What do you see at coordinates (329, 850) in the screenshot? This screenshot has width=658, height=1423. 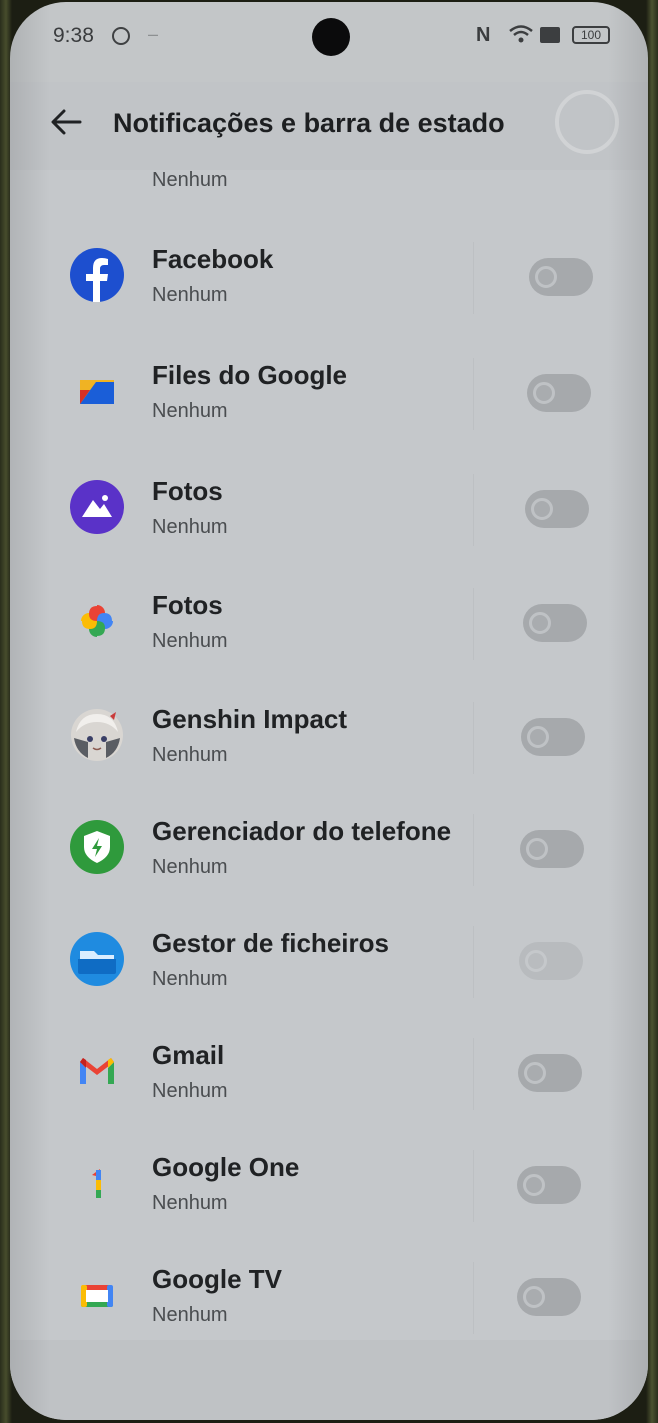 I see `list-item: Gerenciador do telefone Nenhum` at bounding box center [329, 850].